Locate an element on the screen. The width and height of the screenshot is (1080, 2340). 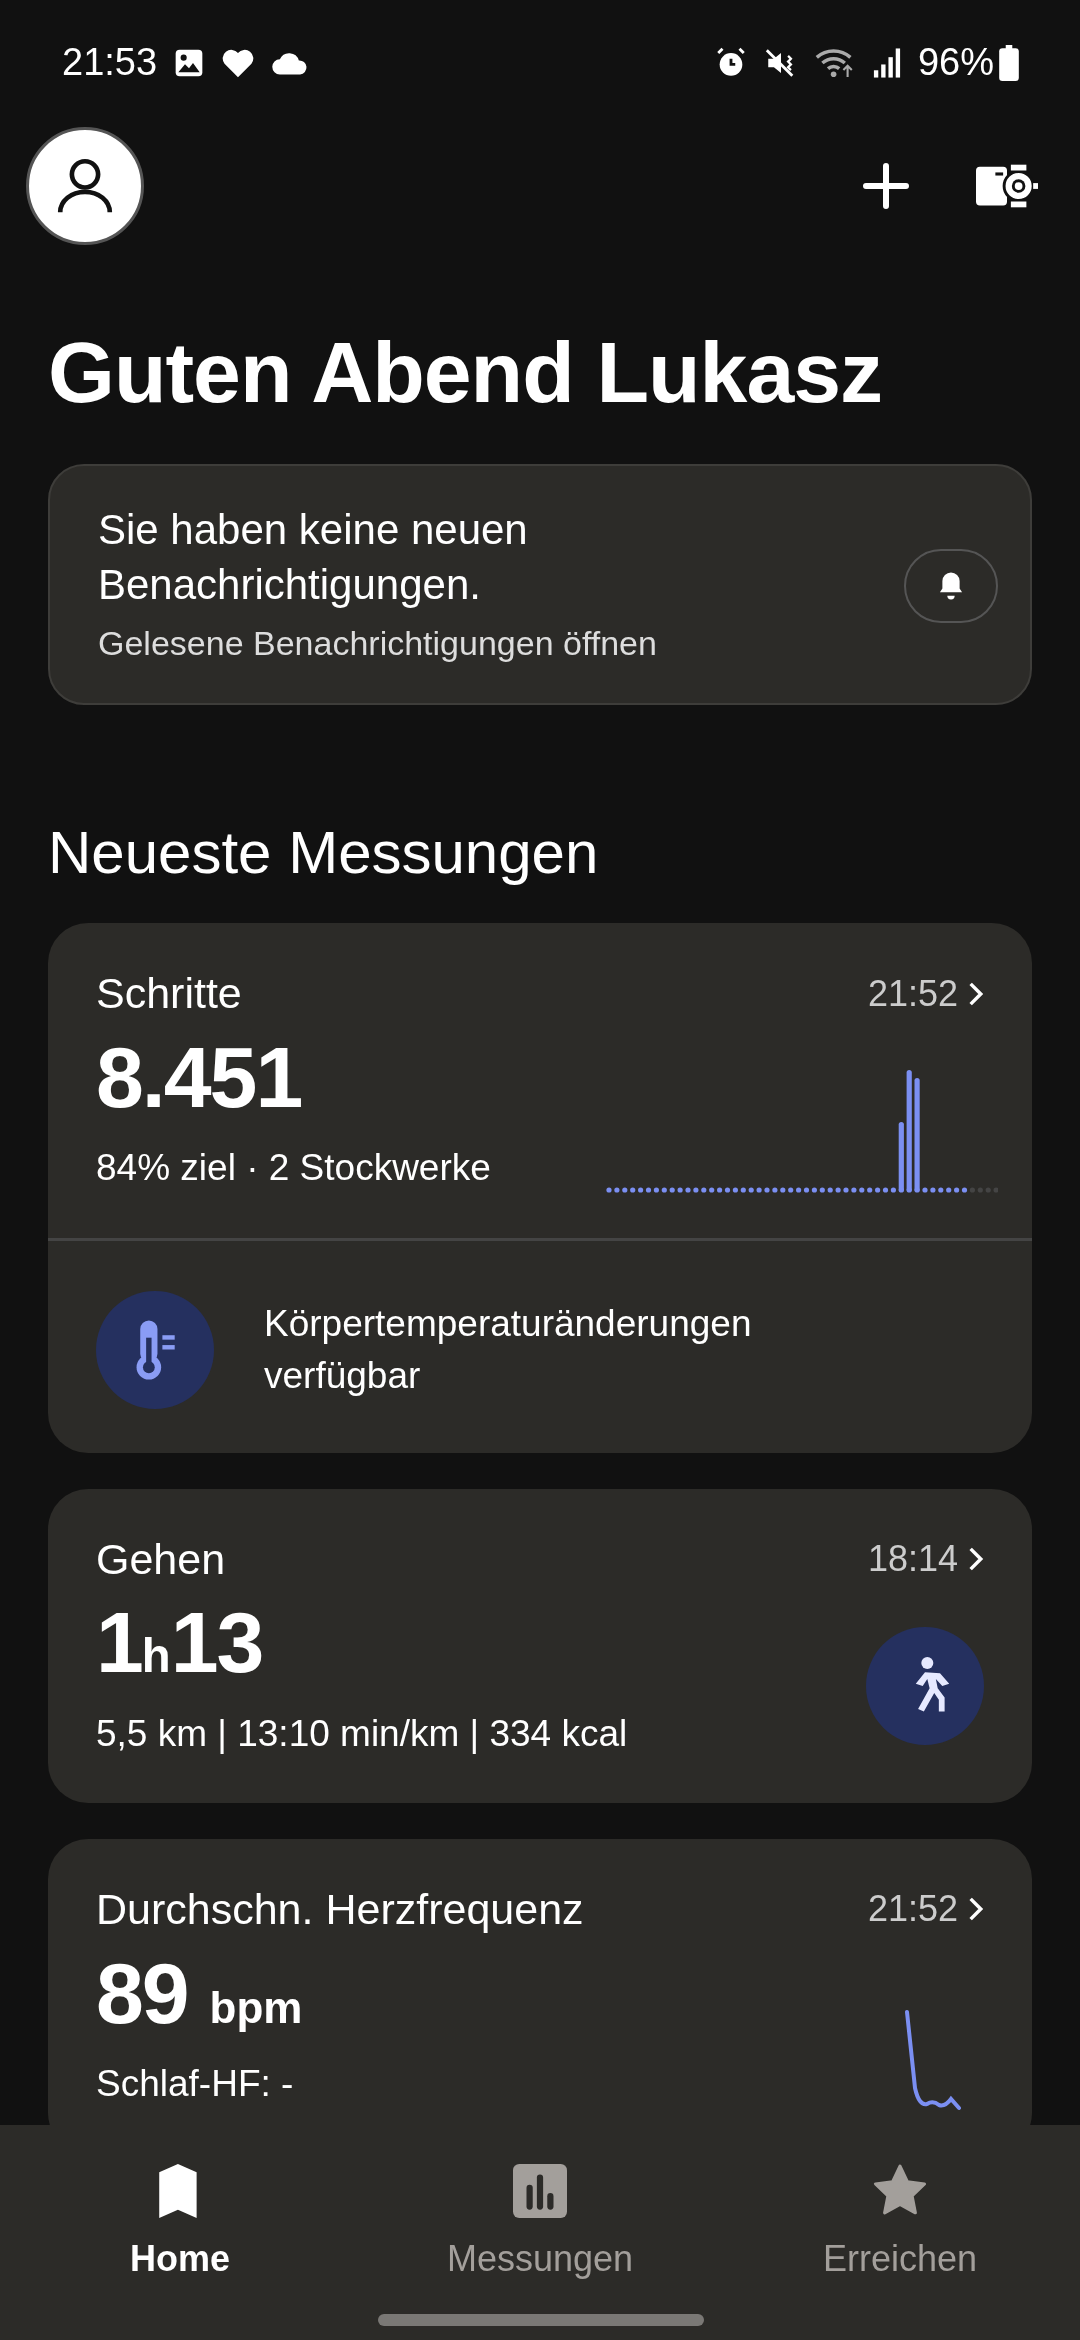
greeting-title: Guten Abend Lukasz is located at coordinates (466, 372).